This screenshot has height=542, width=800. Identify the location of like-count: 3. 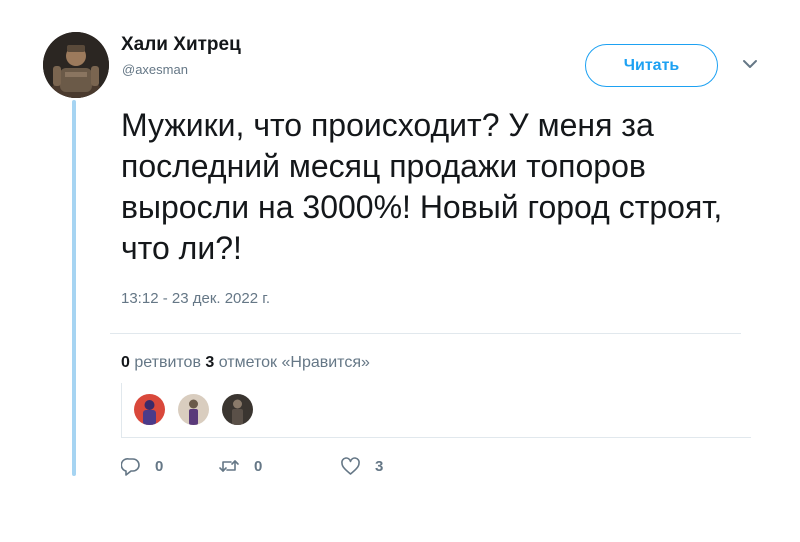
(379, 466).